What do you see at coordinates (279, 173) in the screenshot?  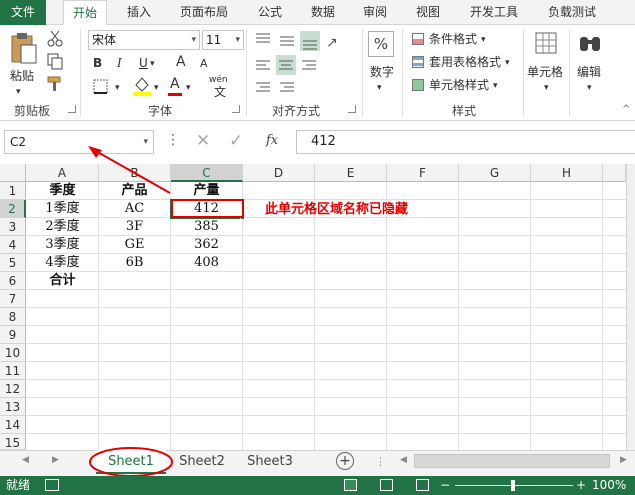 I see `column-header-d: D` at bounding box center [279, 173].